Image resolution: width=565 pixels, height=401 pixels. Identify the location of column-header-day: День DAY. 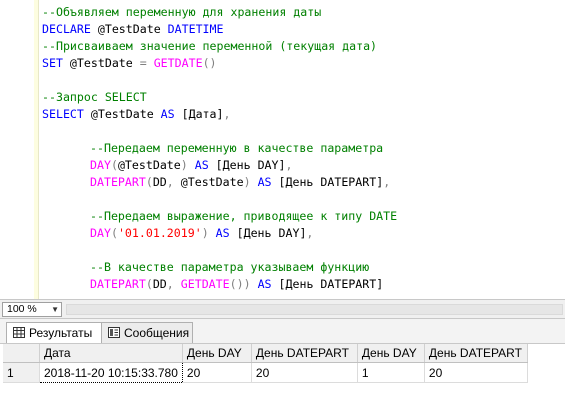
(217, 353).